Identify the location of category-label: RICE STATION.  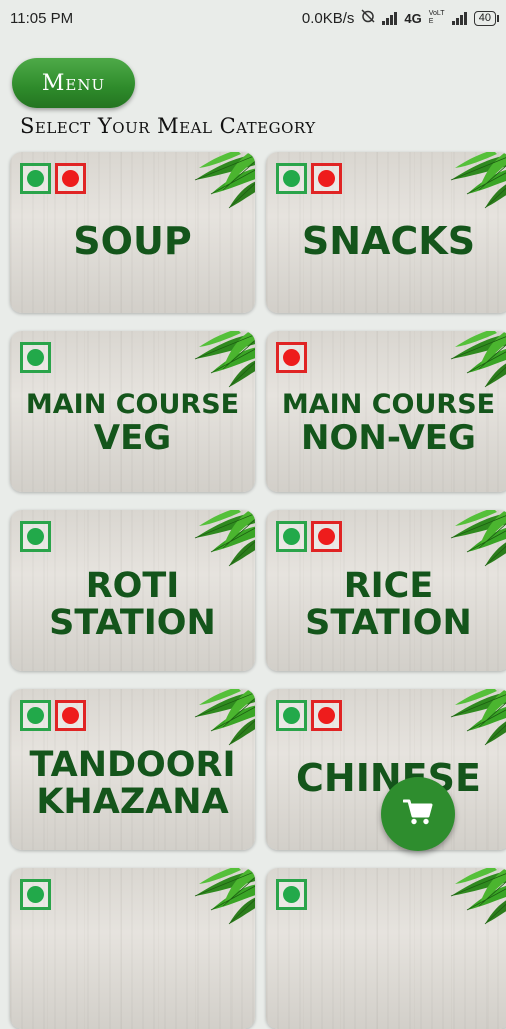
(386, 610).